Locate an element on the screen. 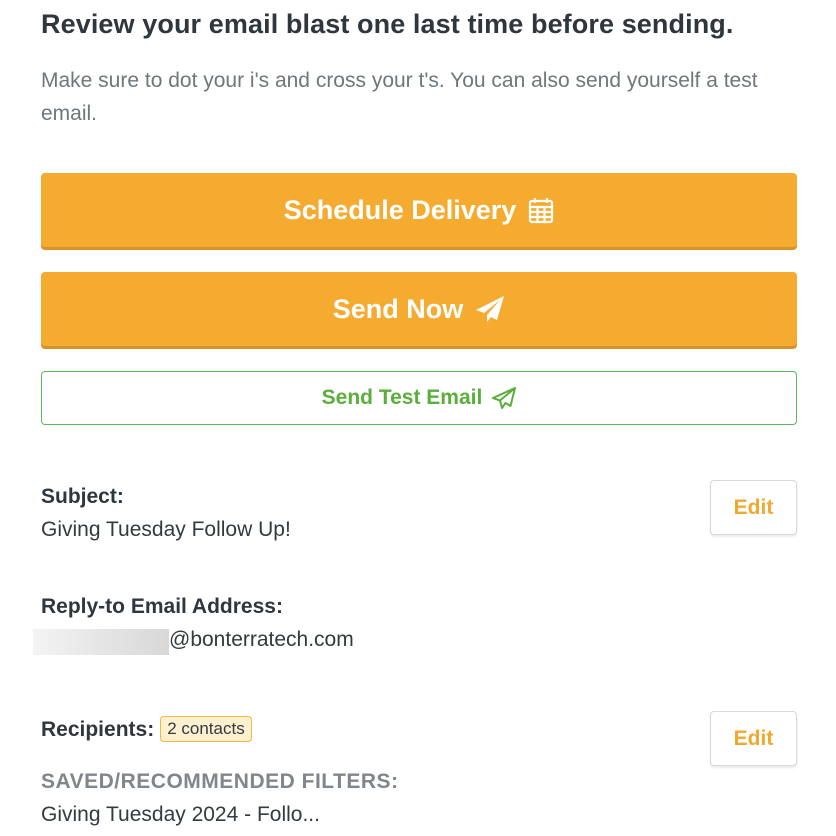 This screenshot has width=836, height=836. send-test-email-button: Send Test Email is located at coordinates (419, 398).